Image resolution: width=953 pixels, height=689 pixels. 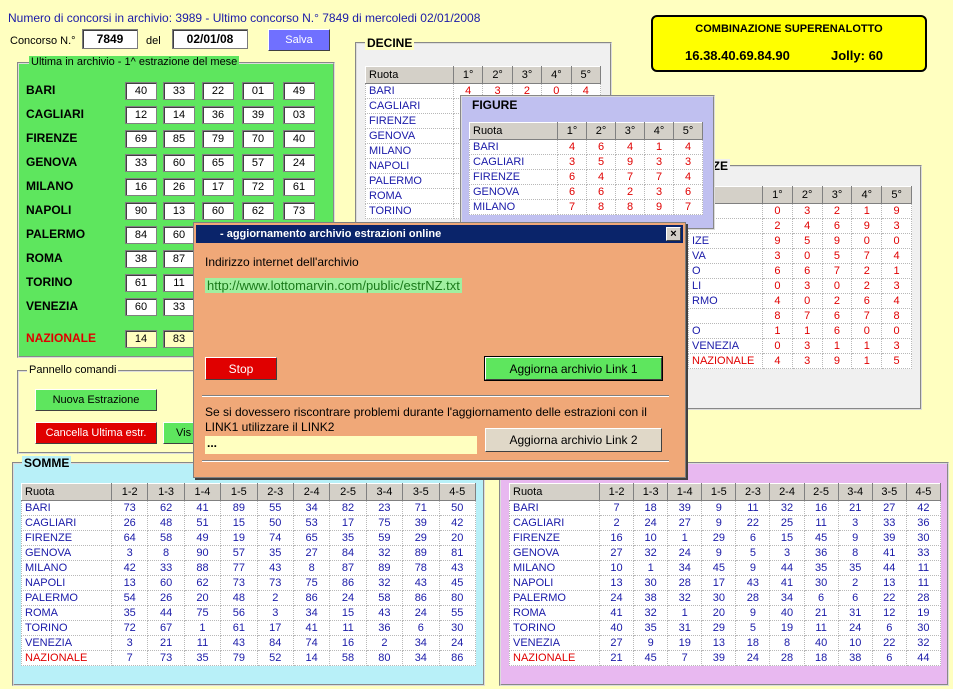 I want to click on table-row: FIRENZE 64 58 49 19 74 65 35 59 29 20, so click(x=249, y=538).